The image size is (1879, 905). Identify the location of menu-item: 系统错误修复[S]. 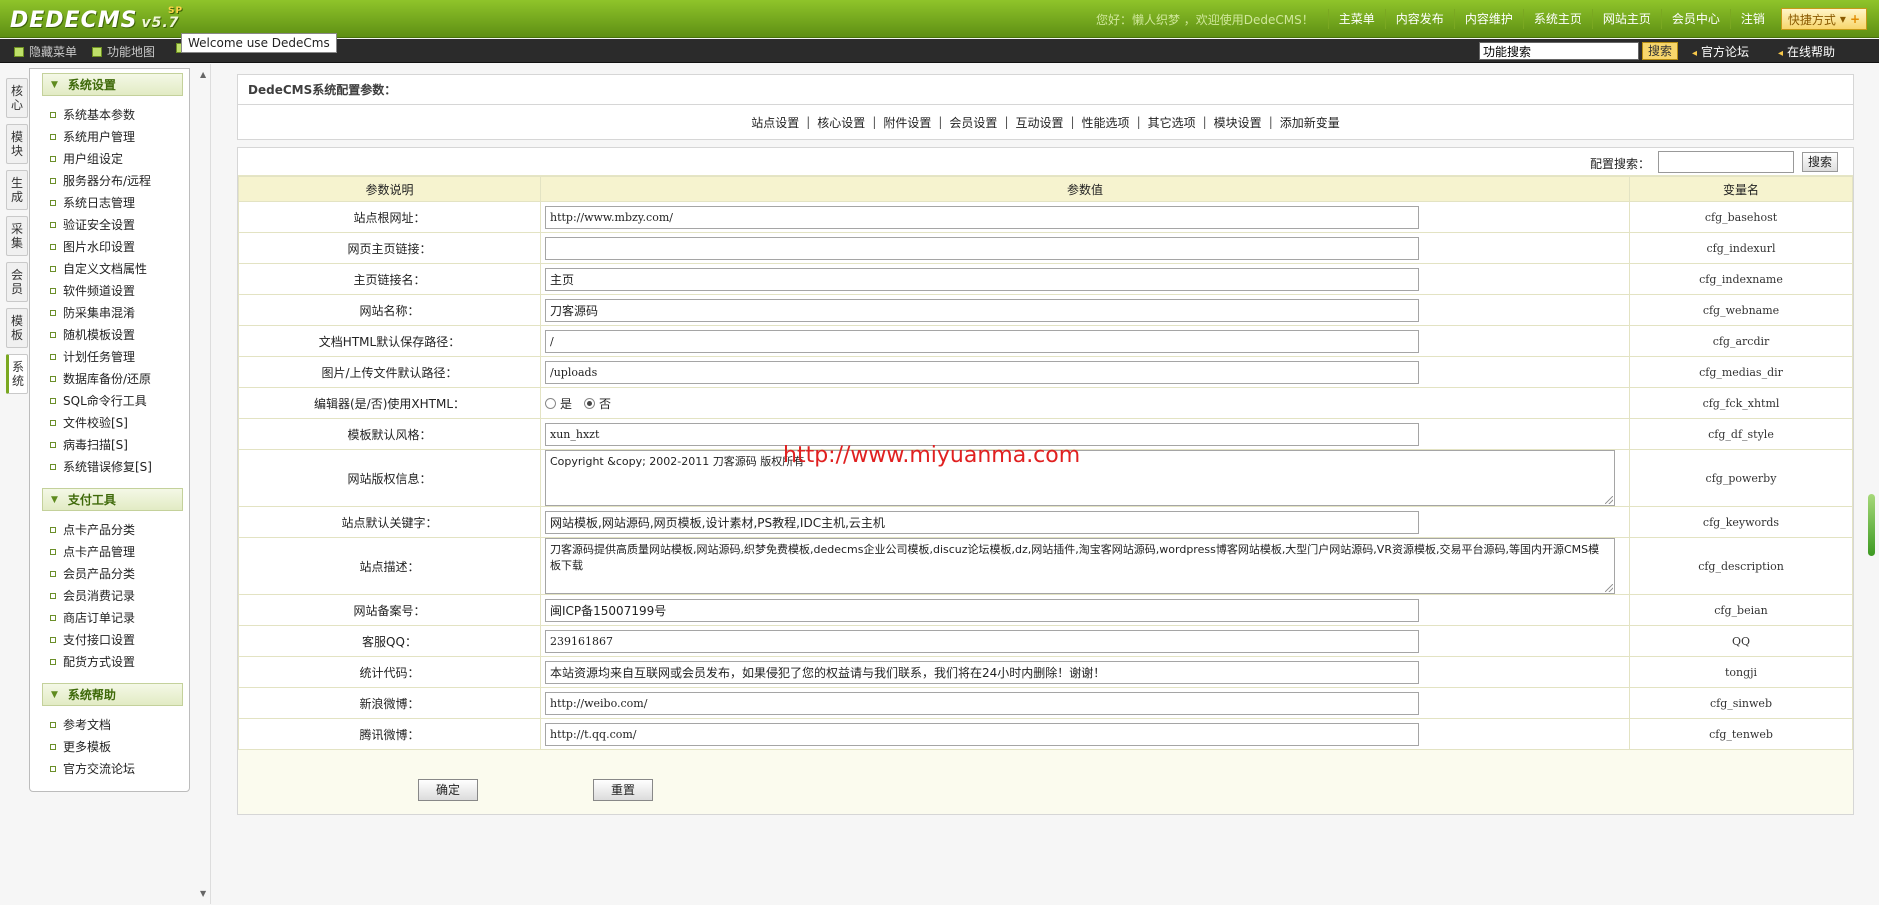
(119, 467).